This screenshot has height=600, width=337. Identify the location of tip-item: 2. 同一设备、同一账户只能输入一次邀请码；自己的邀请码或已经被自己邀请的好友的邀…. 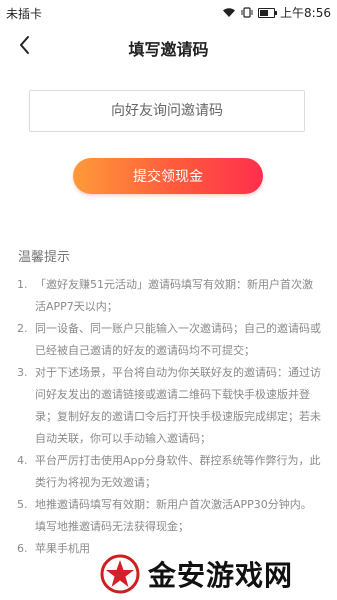
(169, 339).